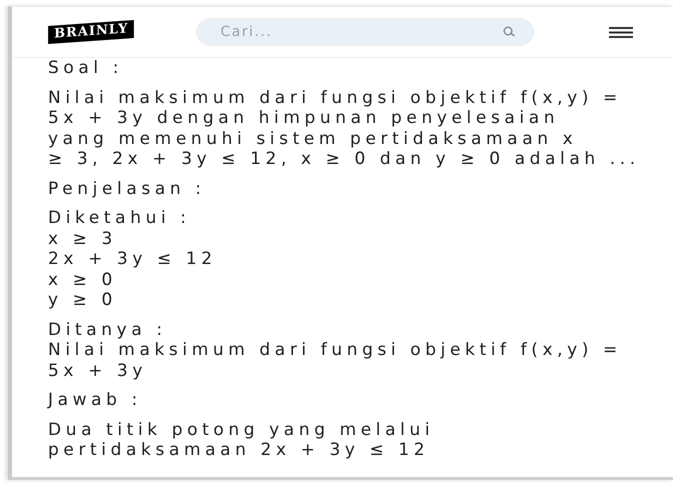 The height and width of the screenshot is (487, 673). I want to click on text-paragraph: Soal :, so click(86, 68).